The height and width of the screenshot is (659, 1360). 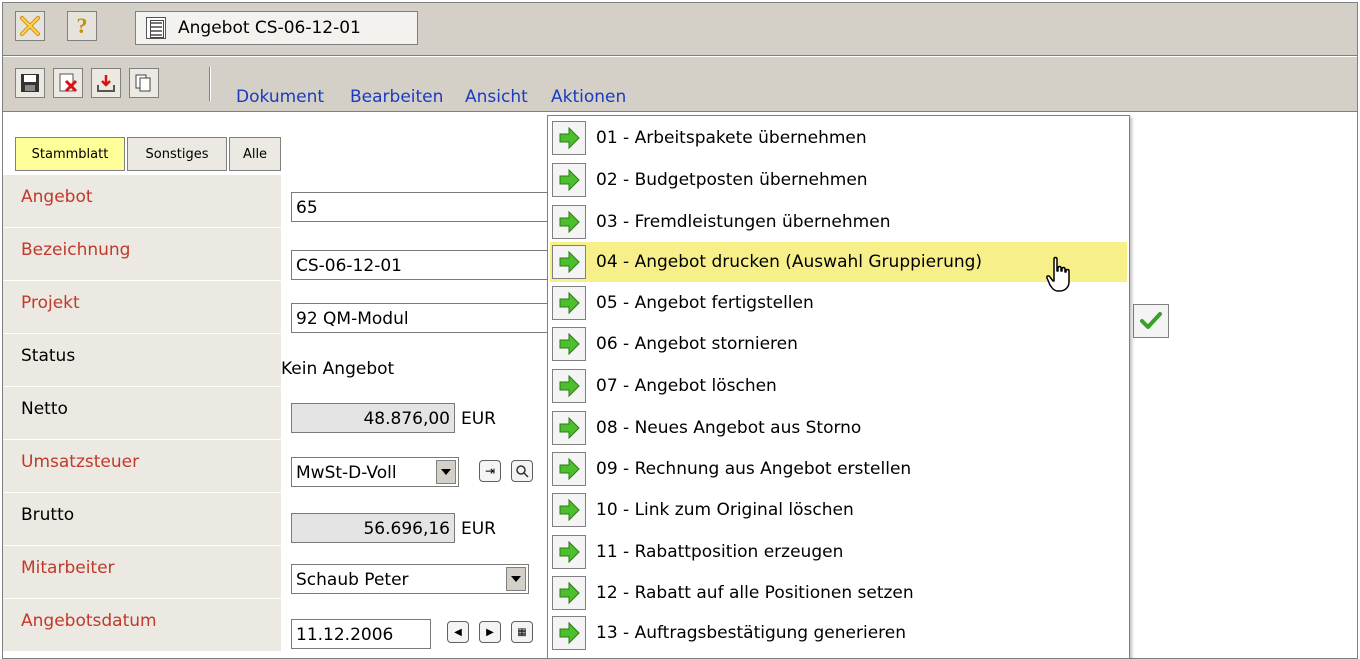 I want to click on mitarbeiter-label: Mitarbeiter, so click(x=142, y=572).